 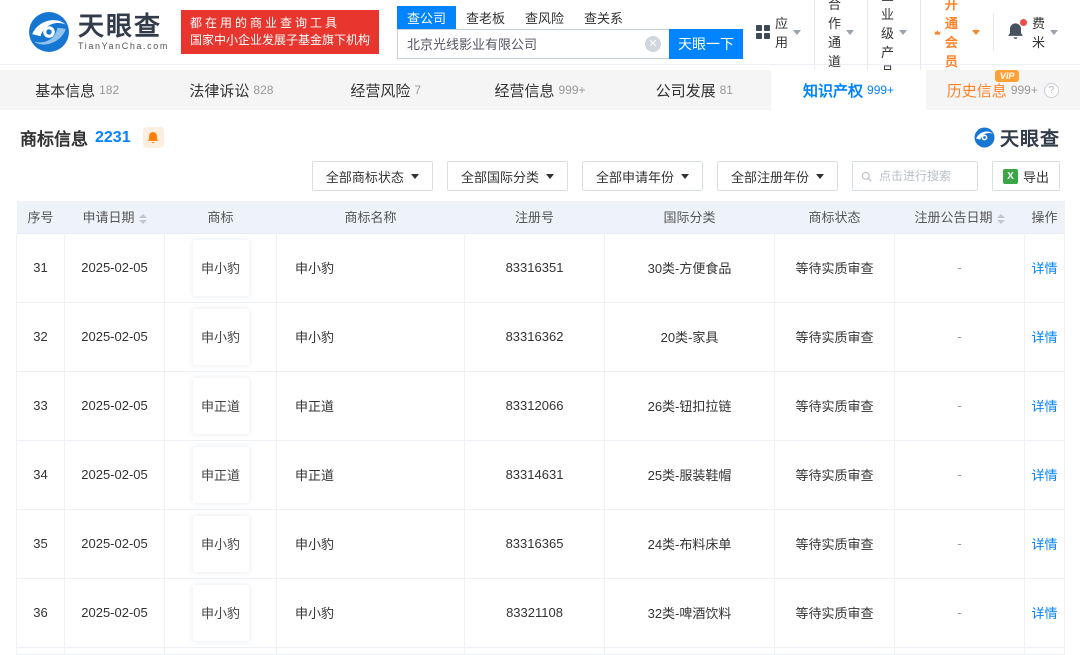 I want to click on tab-intellectual-property: 知识产权 999+, so click(x=848, y=90).